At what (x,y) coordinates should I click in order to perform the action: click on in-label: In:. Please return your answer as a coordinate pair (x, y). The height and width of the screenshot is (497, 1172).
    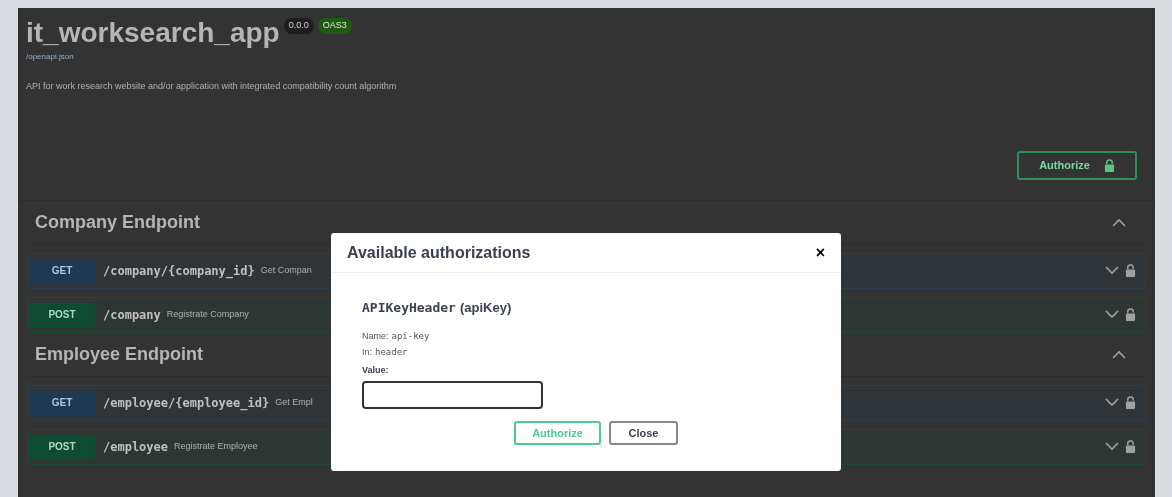
    Looking at the image, I should click on (367, 352).